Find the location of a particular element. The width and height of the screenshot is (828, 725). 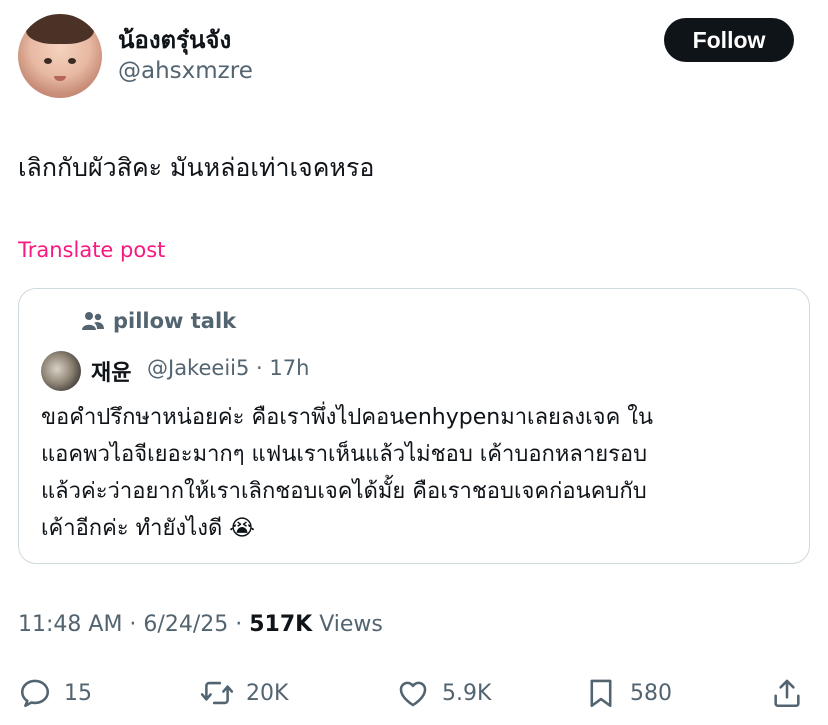

quote-body-line: เค้าอีกค่ะ ทำยังไงดี 😭 is located at coordinates (148, 528).